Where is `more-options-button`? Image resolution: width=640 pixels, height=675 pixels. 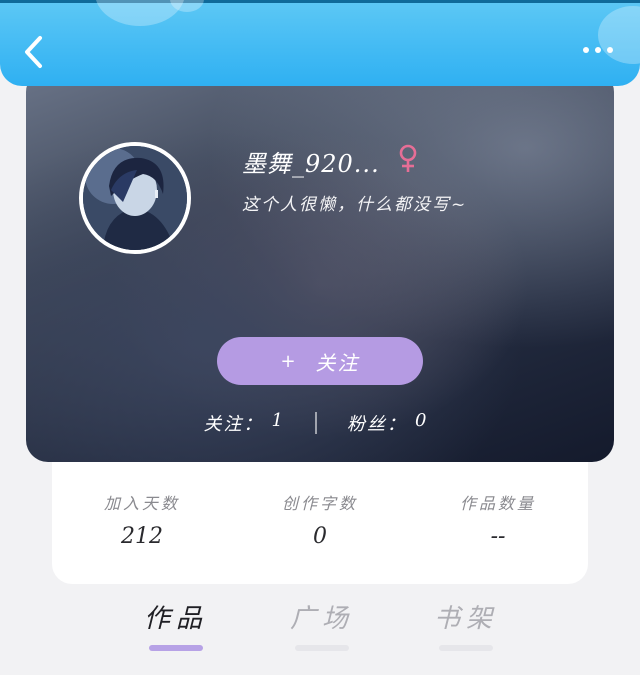
more-options-button is located at coordinates (598, 50).